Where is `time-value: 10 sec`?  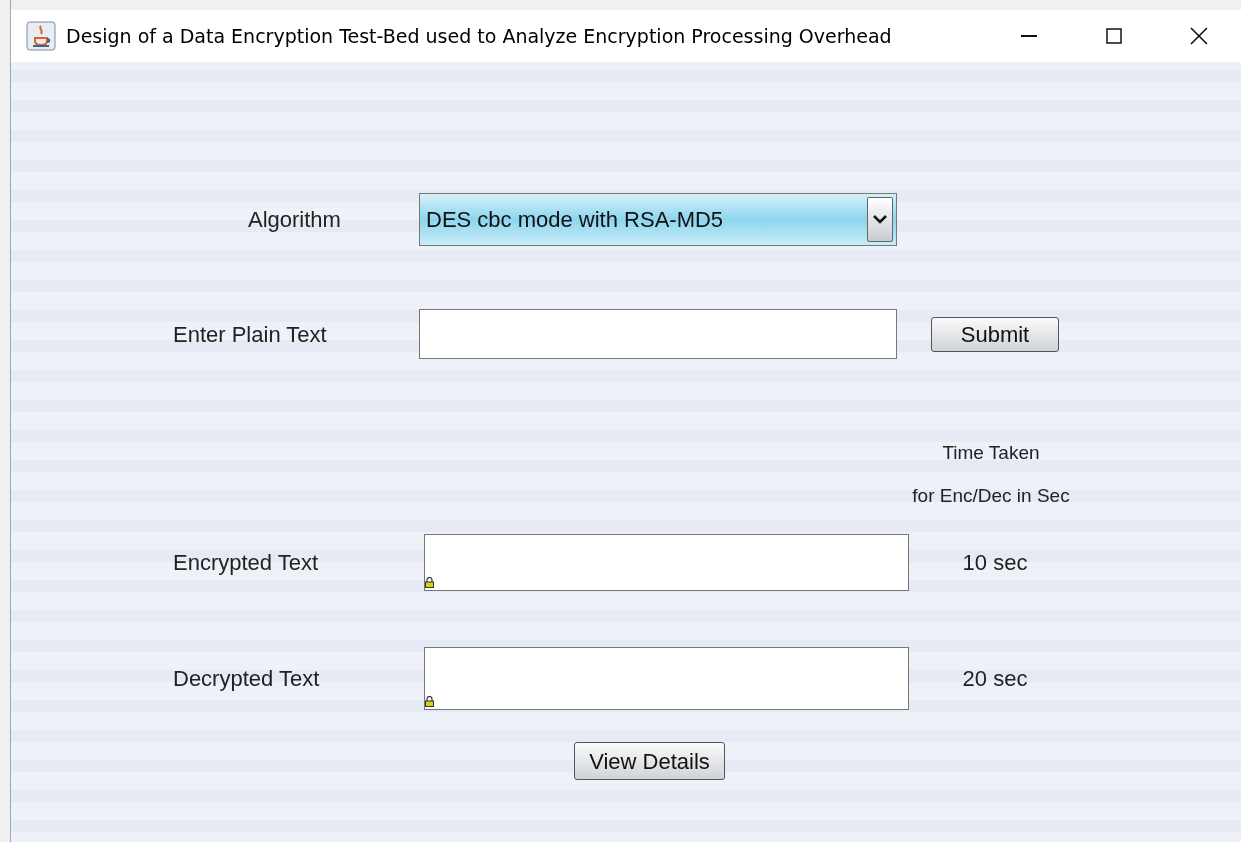
time-value: 10 sec is located at coordinates (995, 563).